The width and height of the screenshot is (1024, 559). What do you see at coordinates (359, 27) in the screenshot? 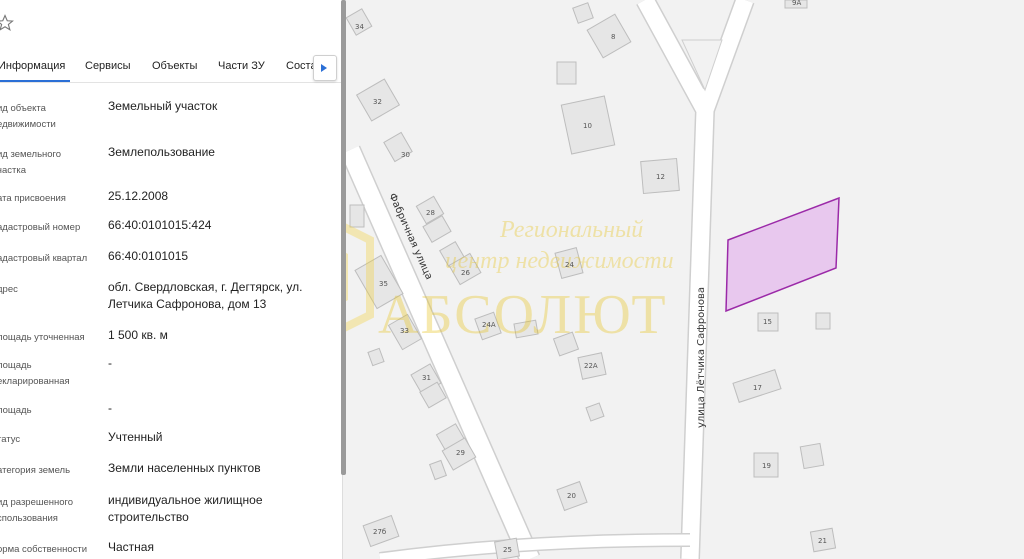
I see `house-number: 34` at bounding box center [359, 27].